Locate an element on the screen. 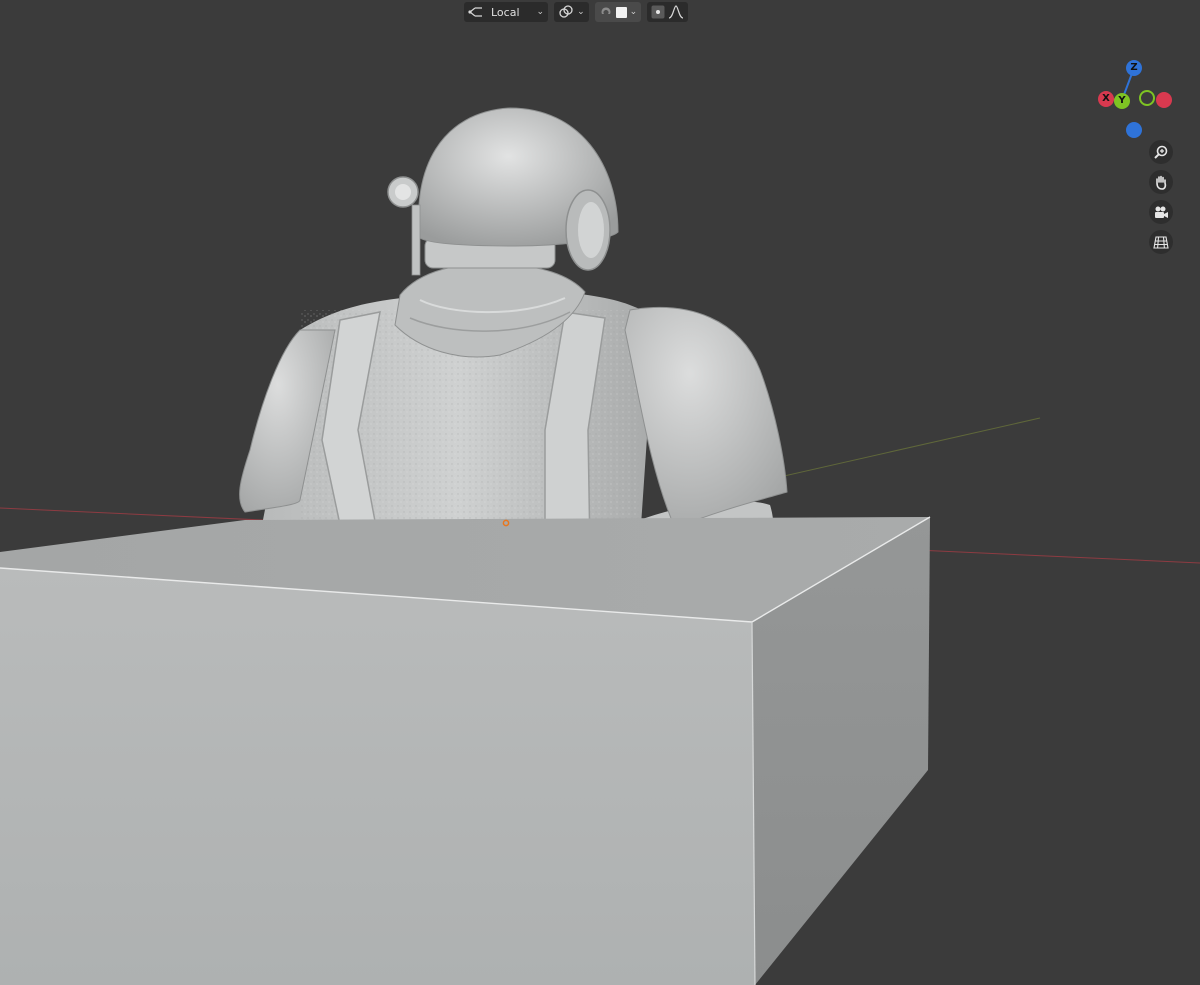 Image resolution: width=1200 pixels, height=985 pixels. zoom-button is located at coordinates (1161, 152).